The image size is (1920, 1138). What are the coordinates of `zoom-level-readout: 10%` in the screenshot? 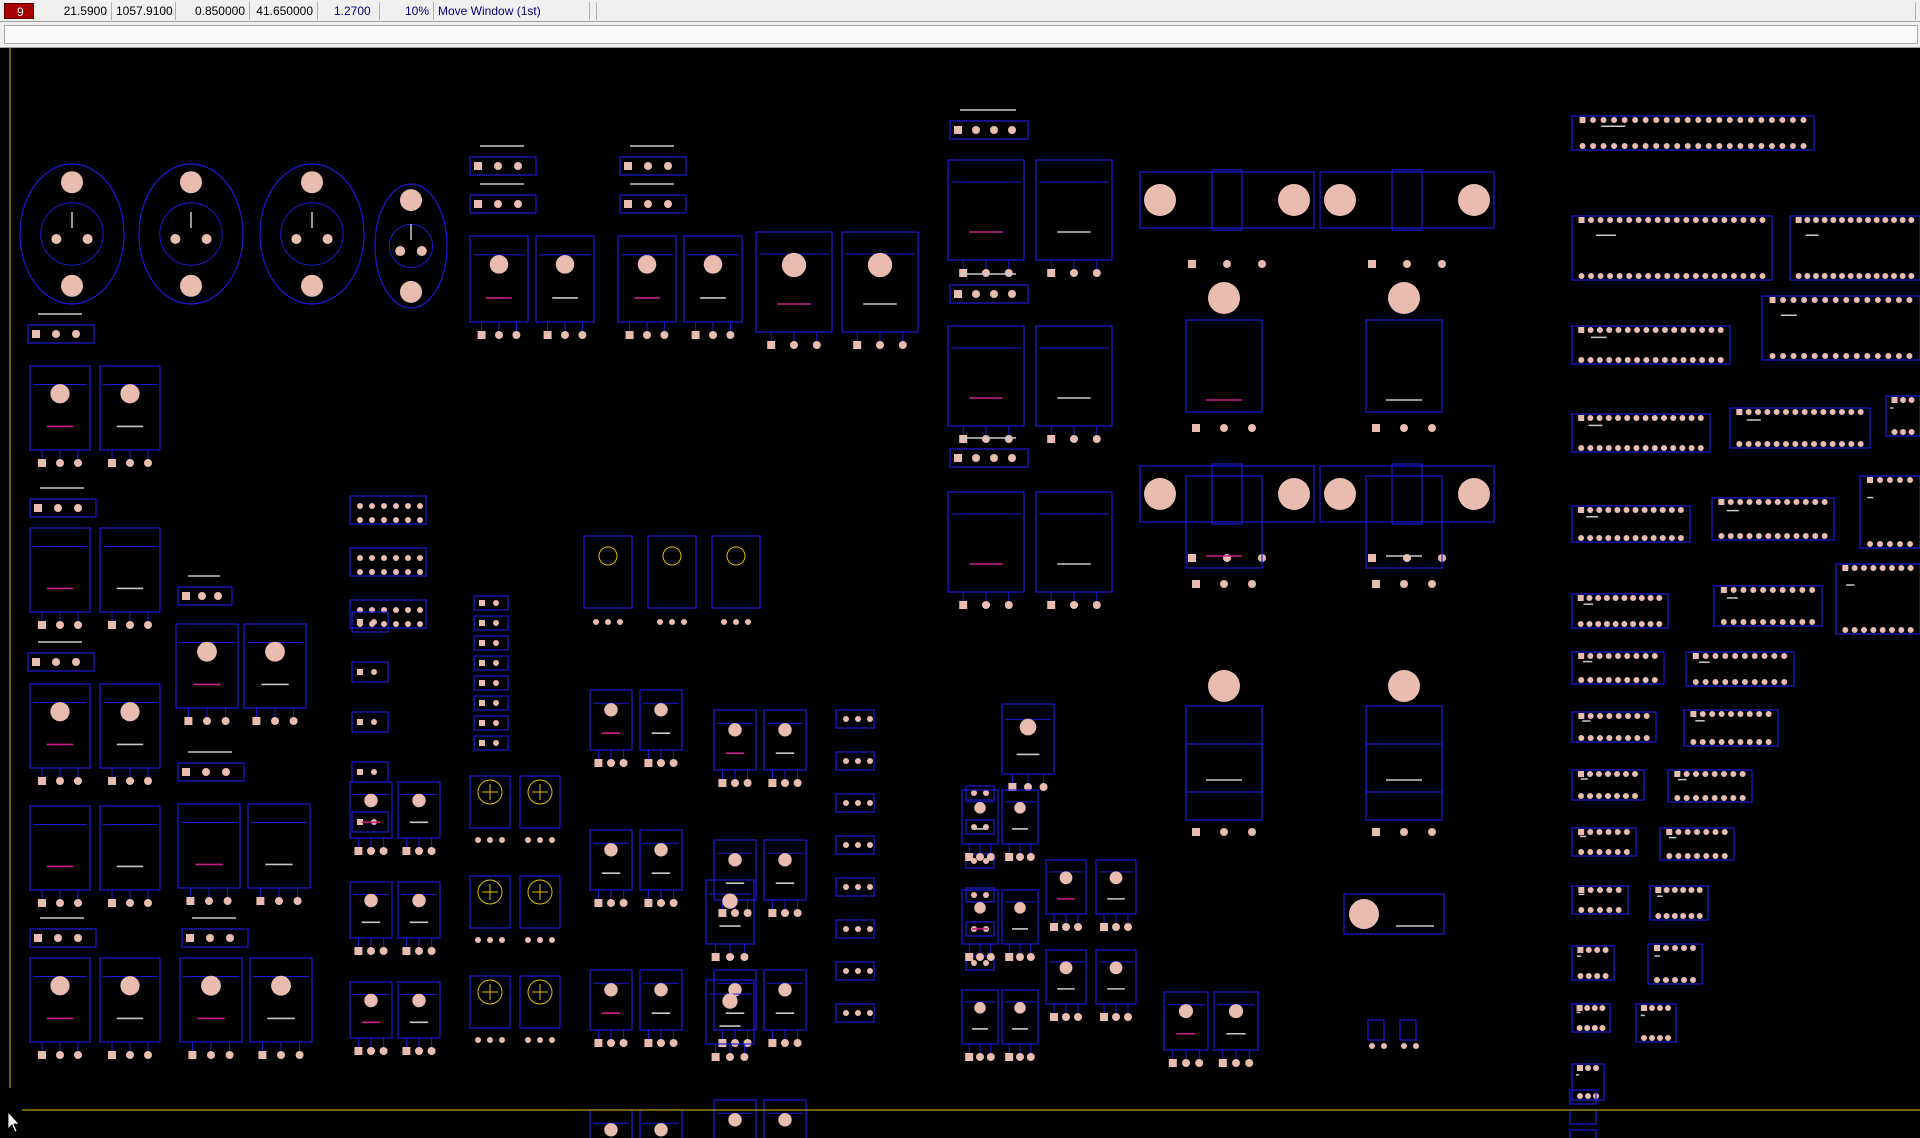 It's located at (407, 11).